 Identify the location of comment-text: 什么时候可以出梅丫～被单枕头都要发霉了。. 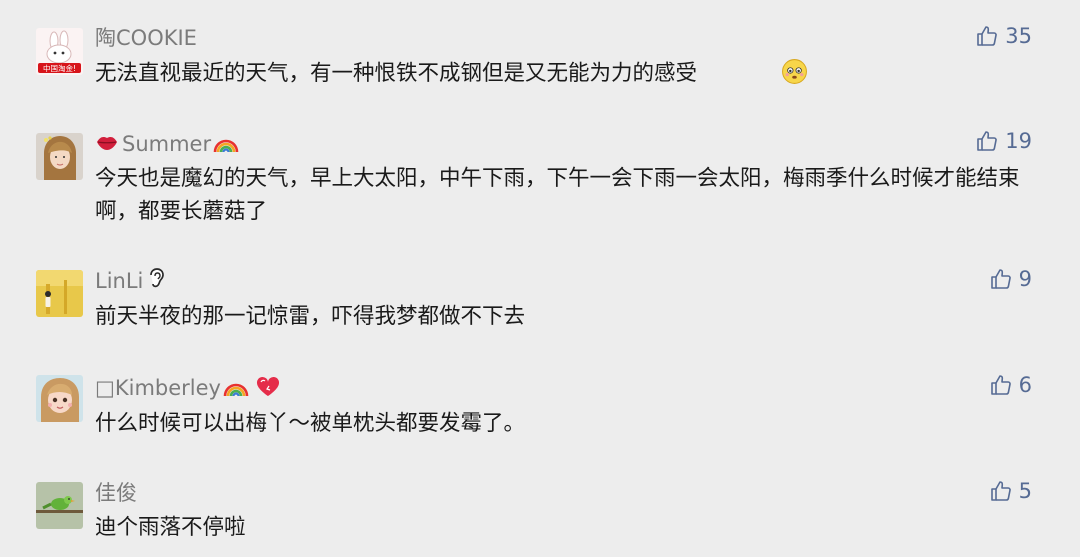
(310, 423).